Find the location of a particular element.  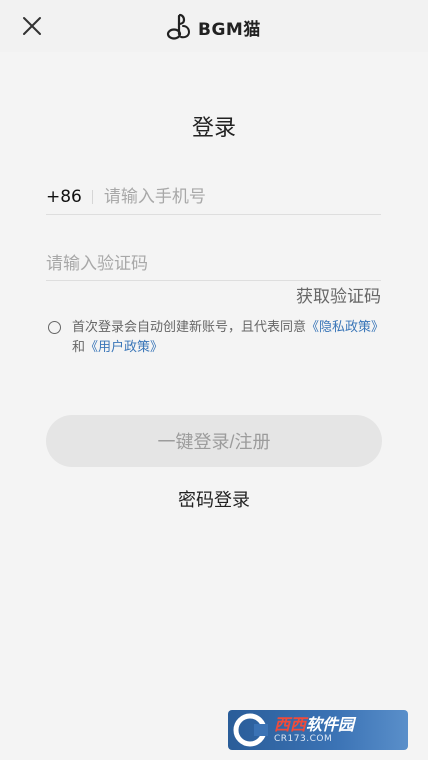

top-bar: BGM猫 is located at coordinates (214, 26).